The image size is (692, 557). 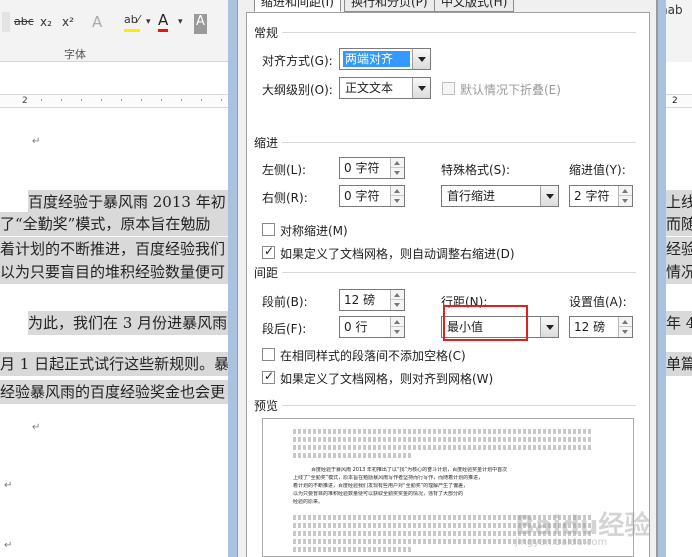 I want to click on mirror-indent-checkbox, so click(x=268, y=229).